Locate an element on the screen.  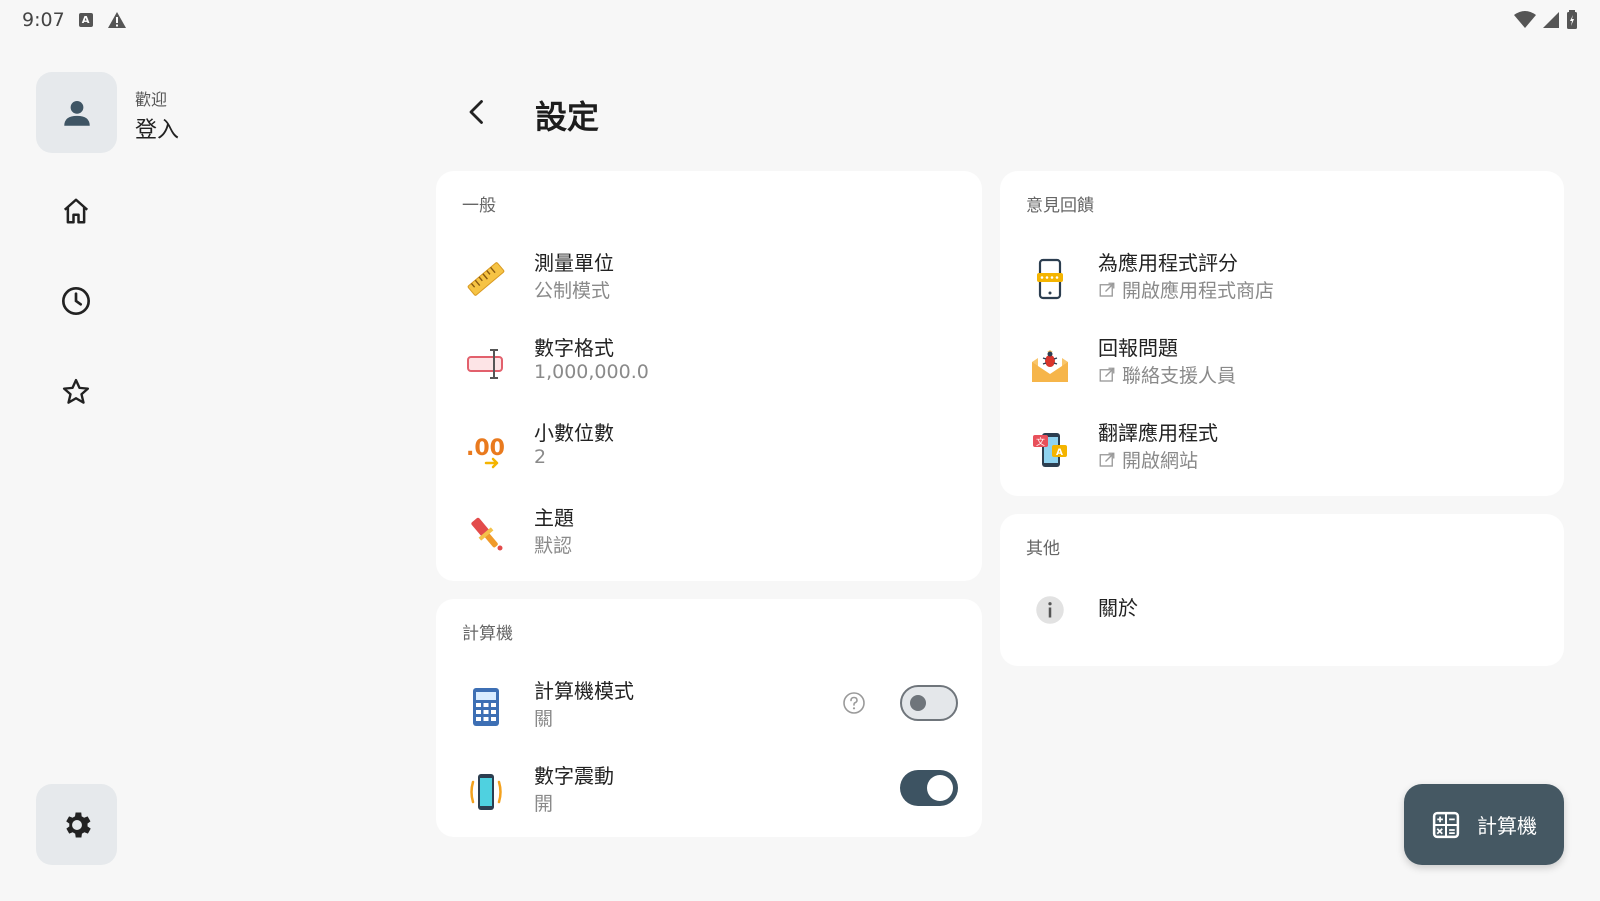
setting-title: 主題 is located at coordinates (554, 518).